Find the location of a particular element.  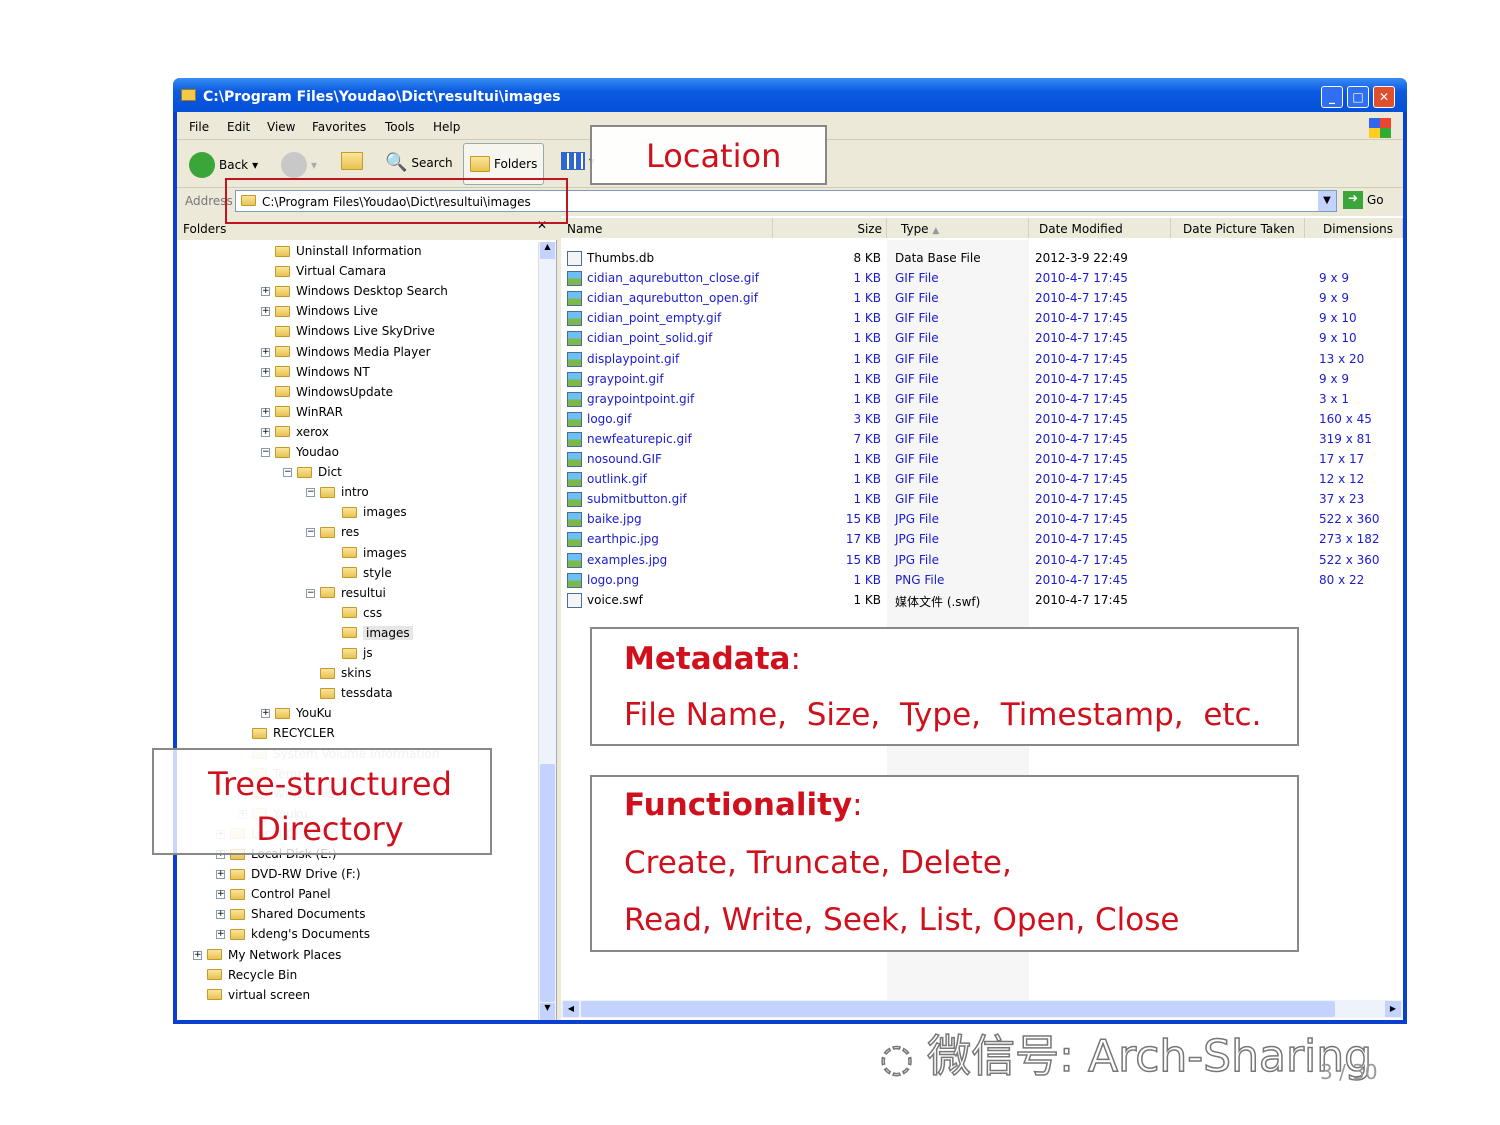

address-dropdown-icon: ▼ is located at coordinates (1327, 201).